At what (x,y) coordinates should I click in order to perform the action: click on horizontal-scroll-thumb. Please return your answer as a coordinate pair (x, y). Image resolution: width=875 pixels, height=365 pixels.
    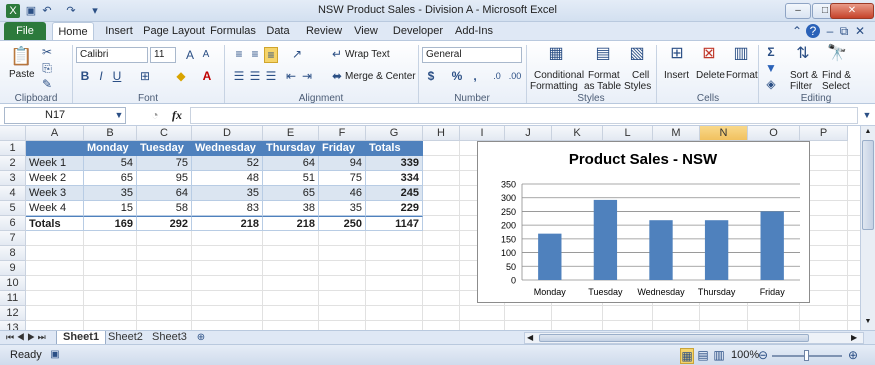
    Looking at the image, I should click on (674, 338).